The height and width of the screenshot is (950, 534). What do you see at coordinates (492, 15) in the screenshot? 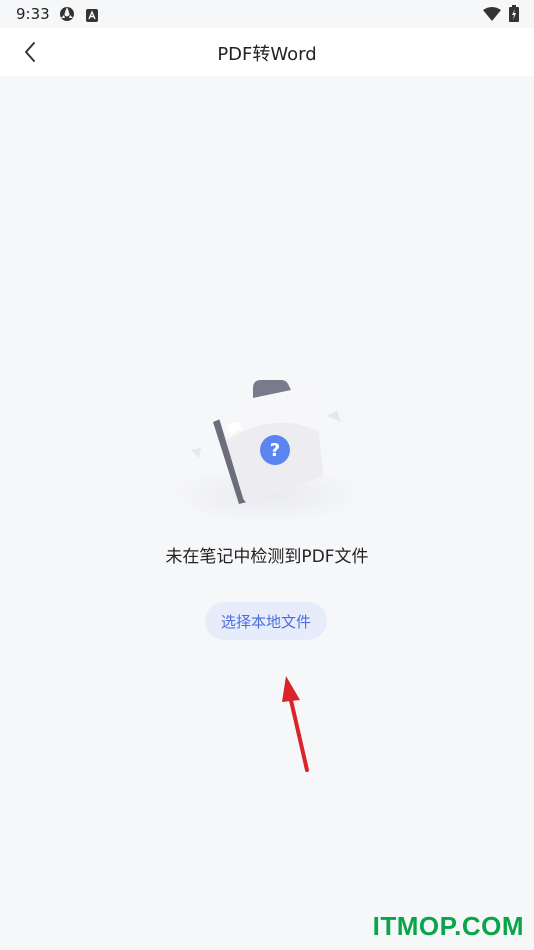
I see `wifi-icon` at bounding box center [492, 15].